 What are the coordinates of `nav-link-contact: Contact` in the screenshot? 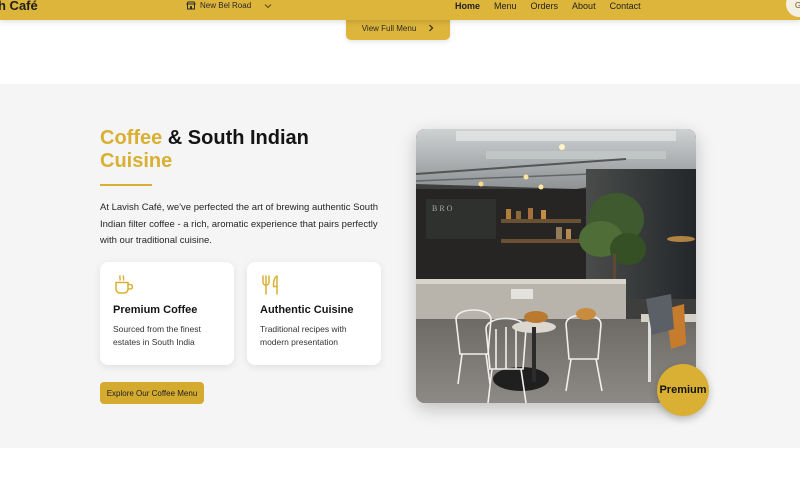 It's located at (625, 6).